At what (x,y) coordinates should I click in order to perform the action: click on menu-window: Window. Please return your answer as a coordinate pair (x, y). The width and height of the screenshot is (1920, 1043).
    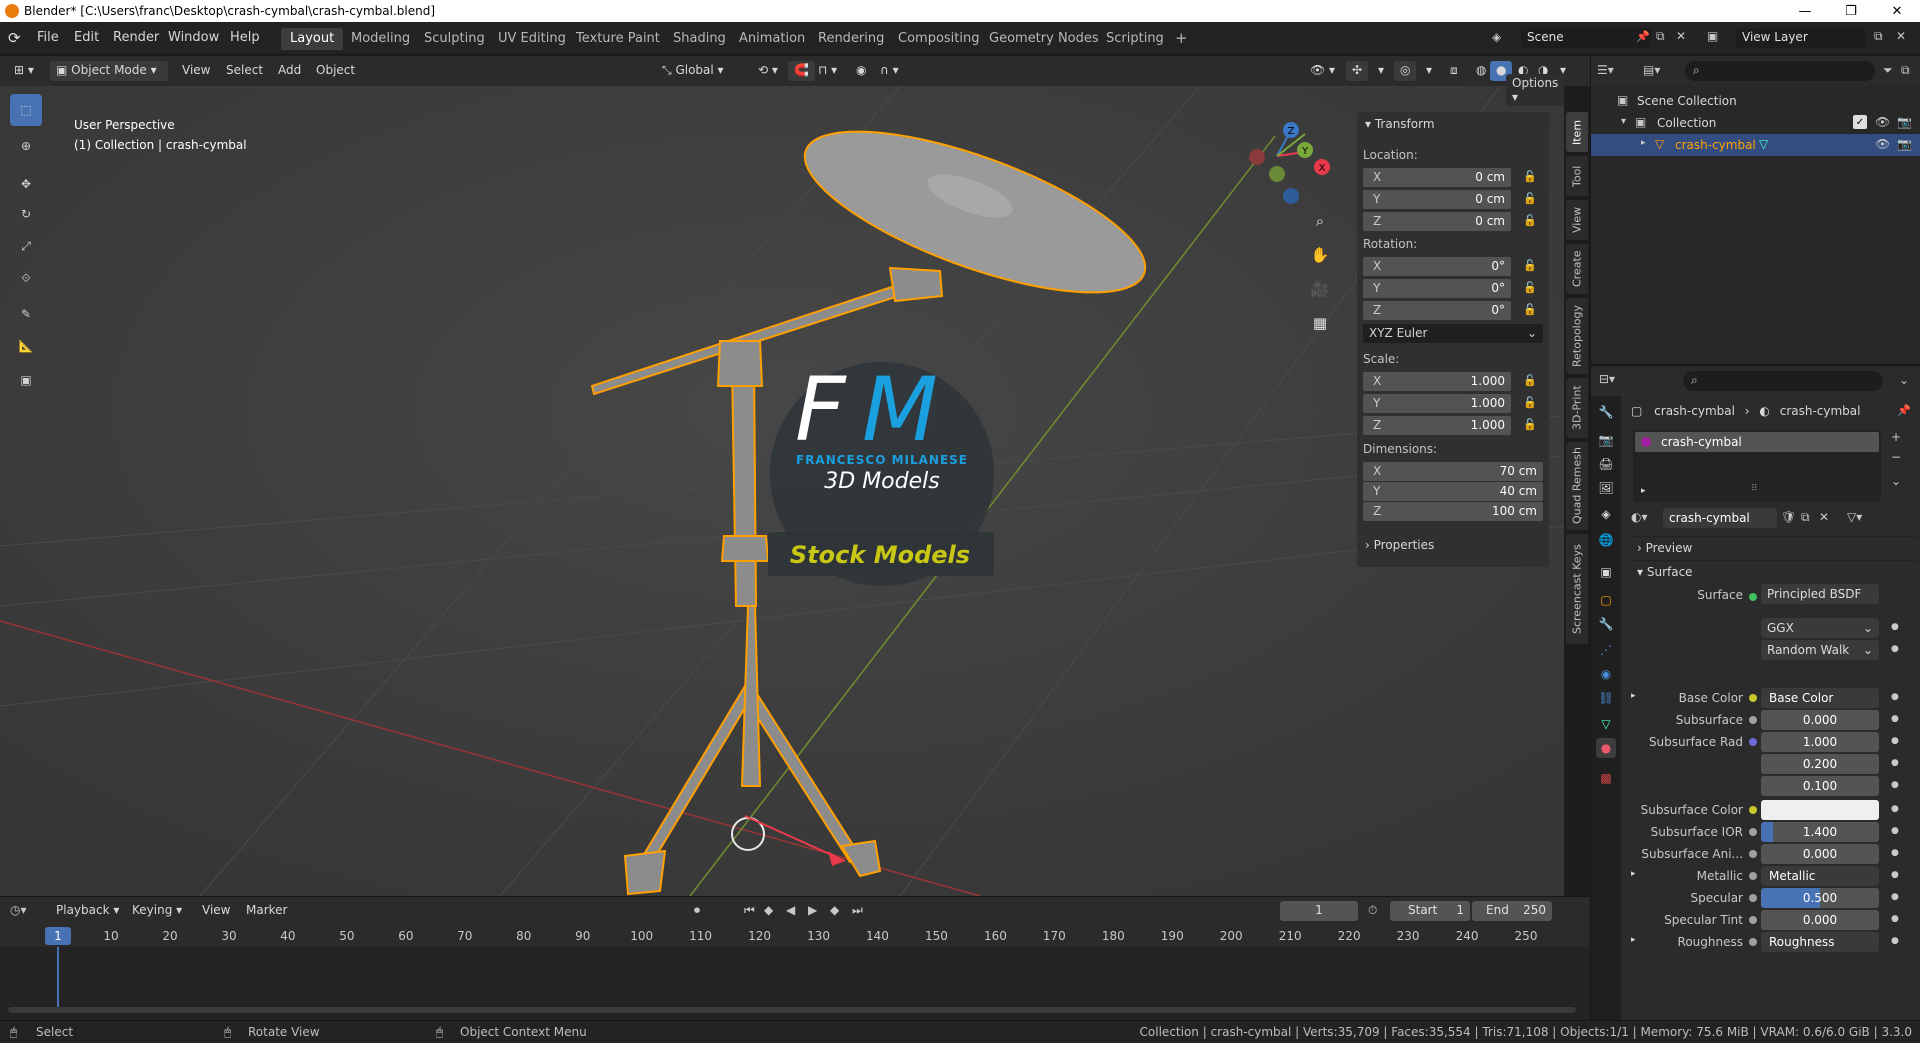
    Looking at the image, I should click on (193, 37).